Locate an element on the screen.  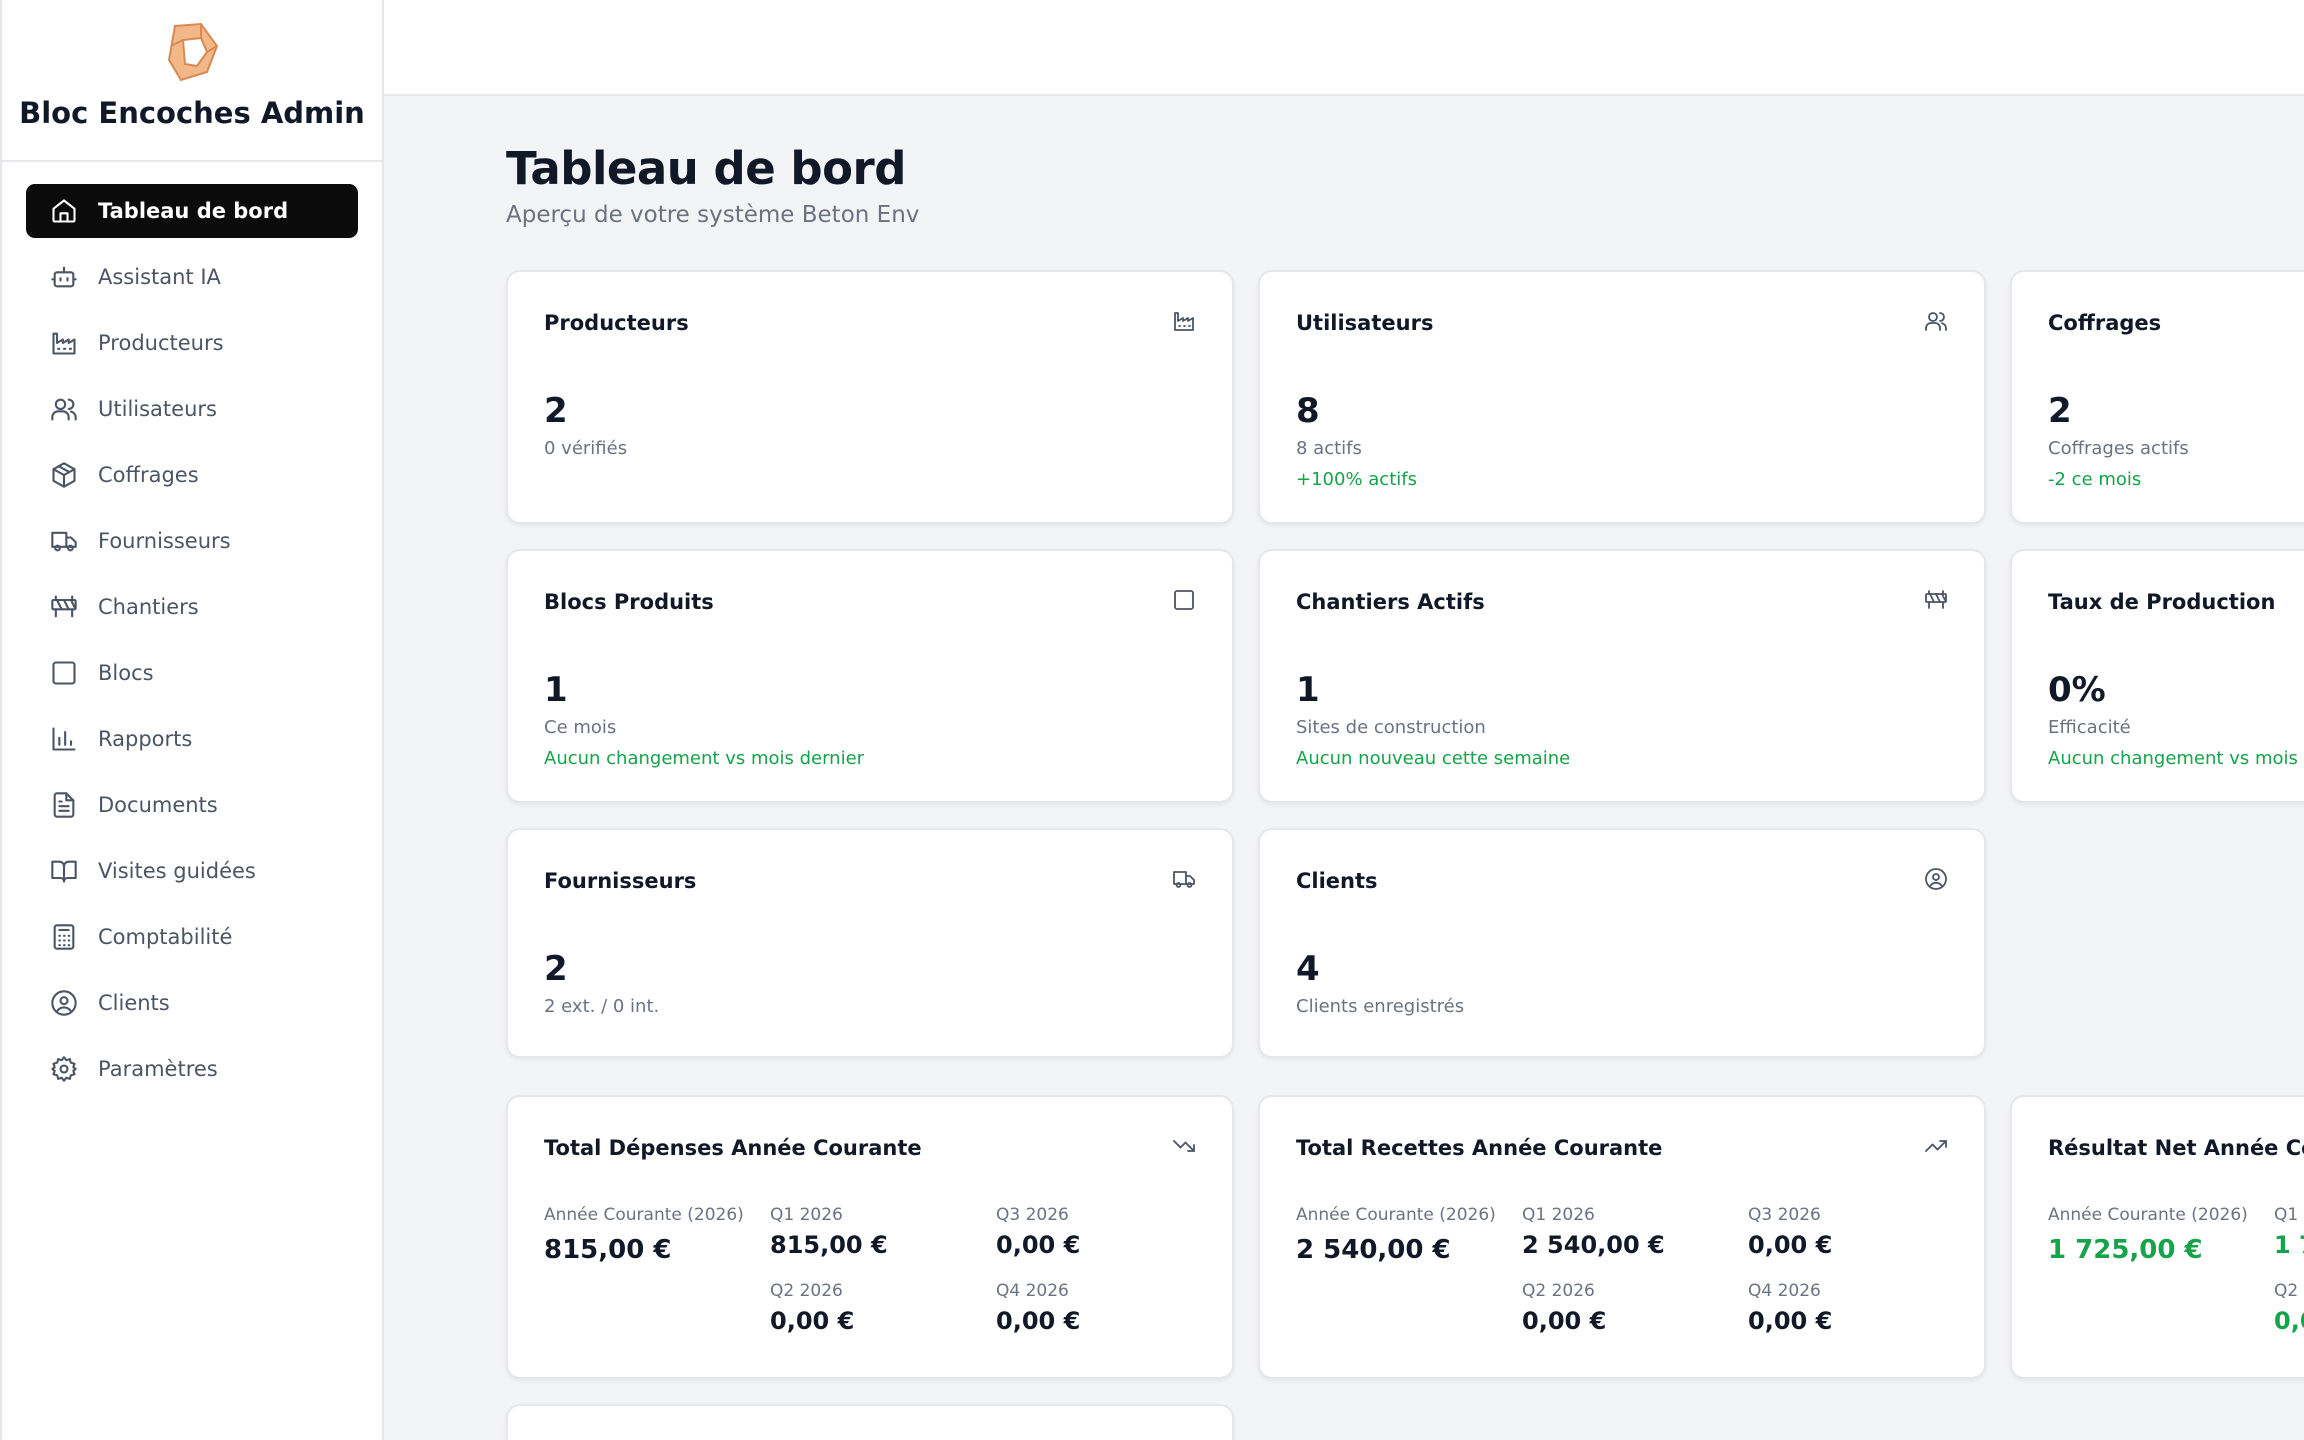
package-icon is located at coordinates (64, 475).